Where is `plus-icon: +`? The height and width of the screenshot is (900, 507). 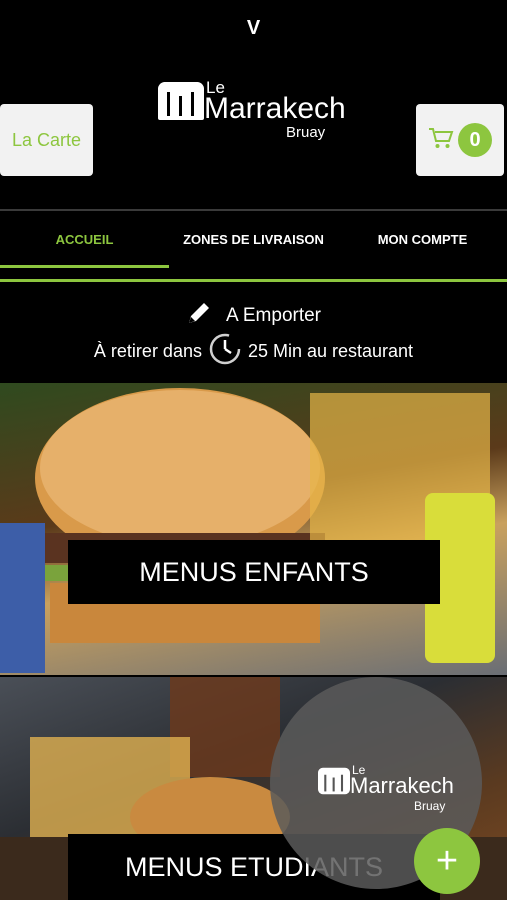 plus-icon: + is located at coordinates (447, 860).